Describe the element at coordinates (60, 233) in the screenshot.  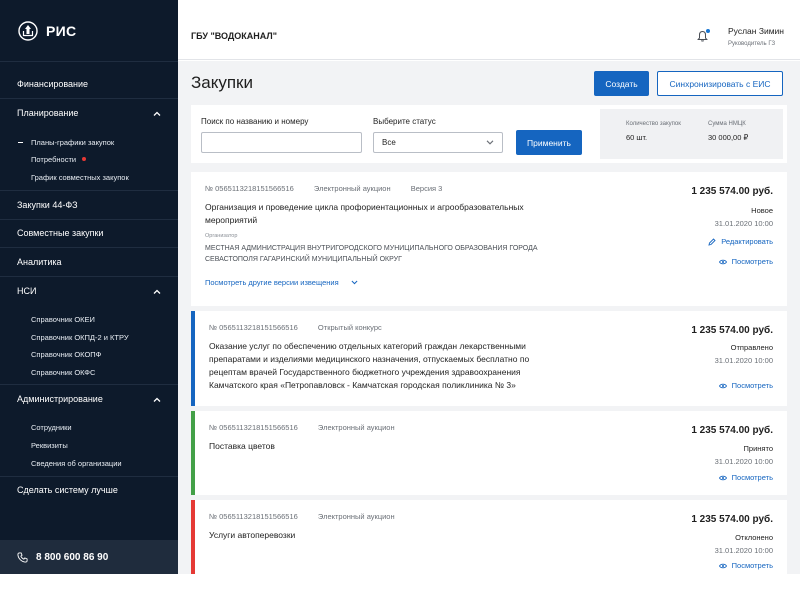
I see `nav-label: Совместные закупки` at that location.